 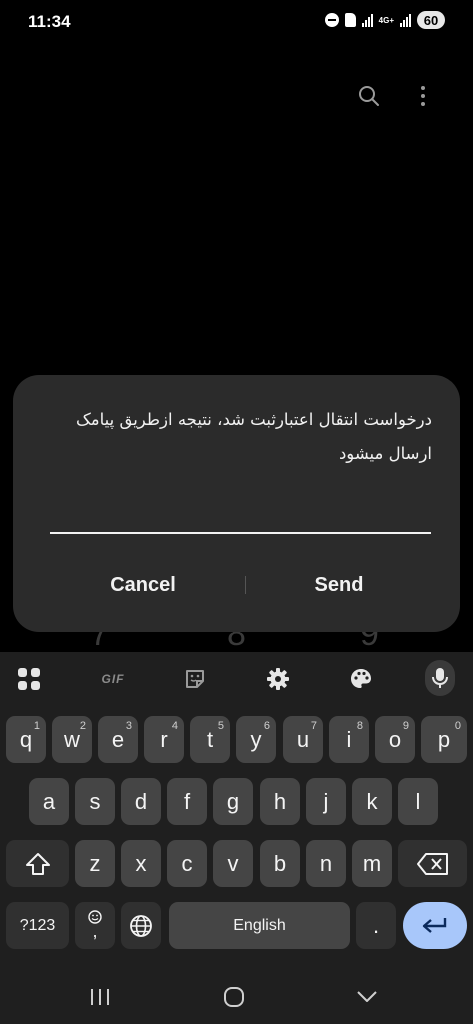 I want to click on search-icon, so click(x=369, y=96).